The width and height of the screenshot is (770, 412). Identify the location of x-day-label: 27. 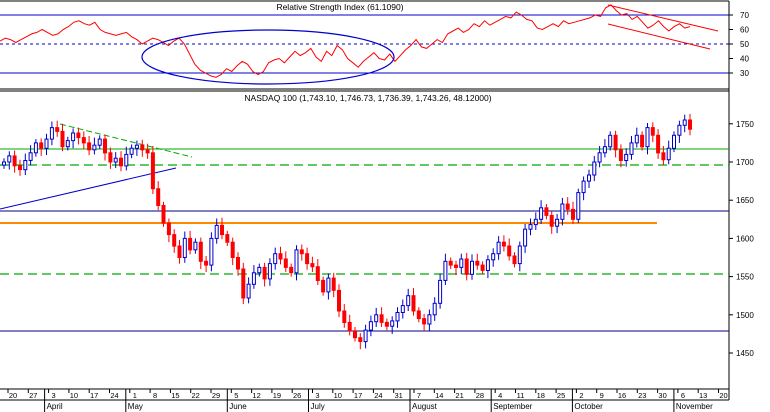
(33, 395).